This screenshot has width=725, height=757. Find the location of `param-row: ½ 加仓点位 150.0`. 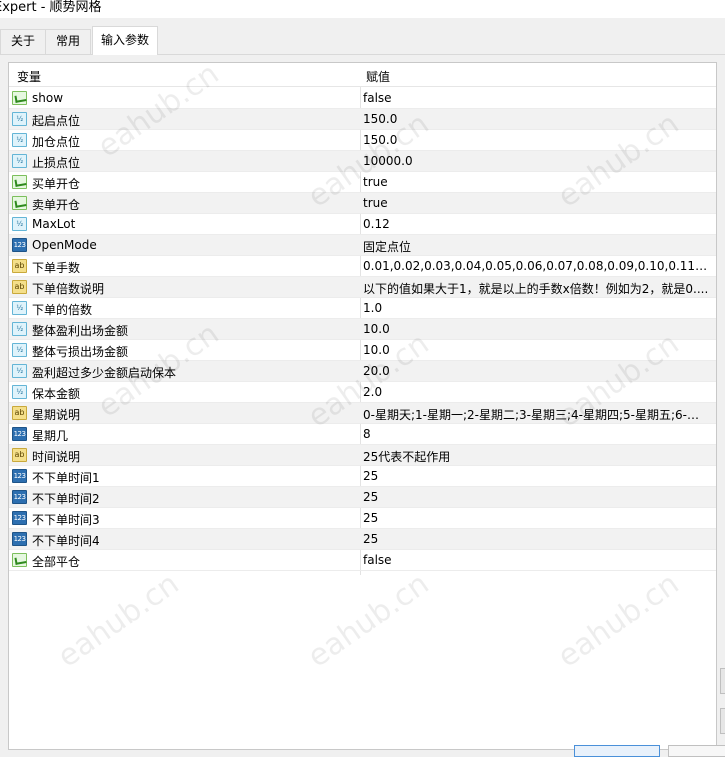

param-row: ½ 加仓点位 150.0 is located at coordinates (362, 140).